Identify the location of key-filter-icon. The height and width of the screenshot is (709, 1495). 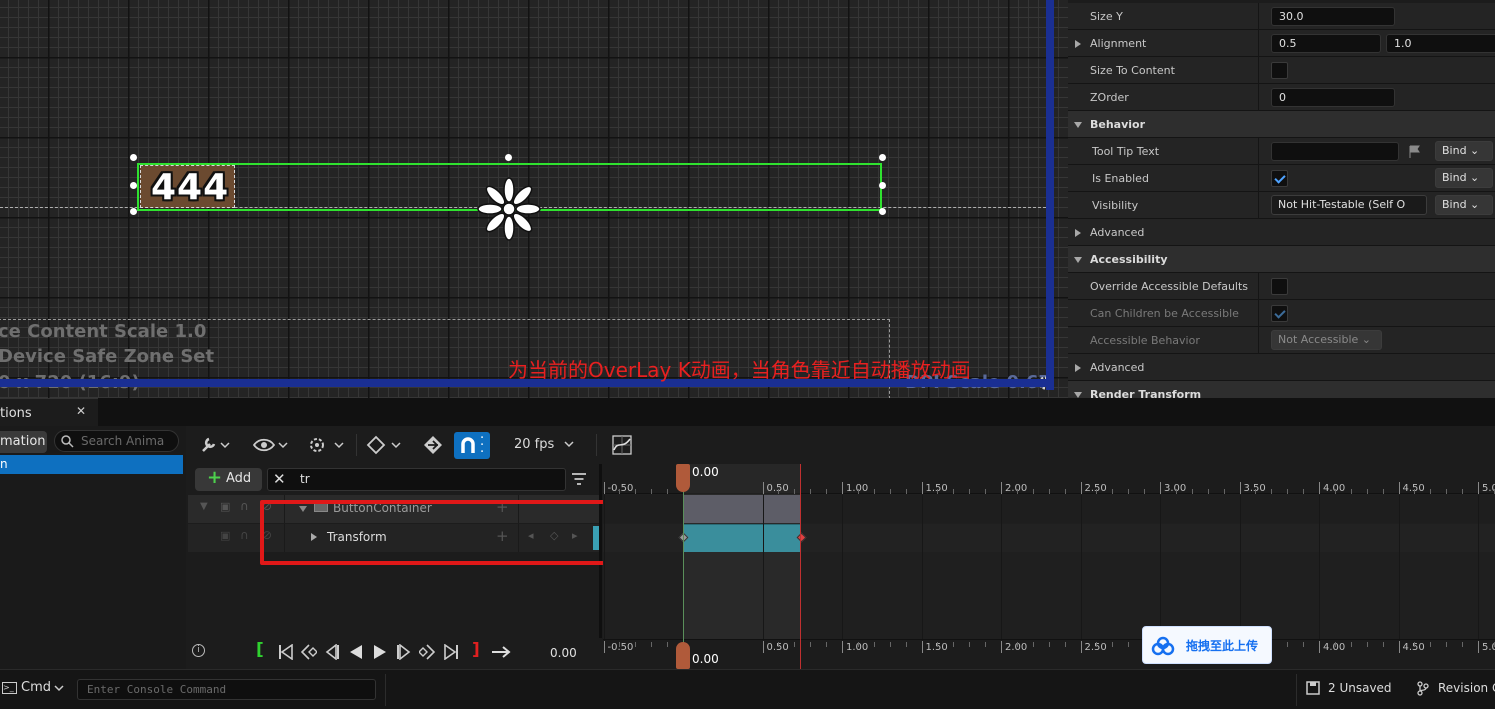
(433, 445).